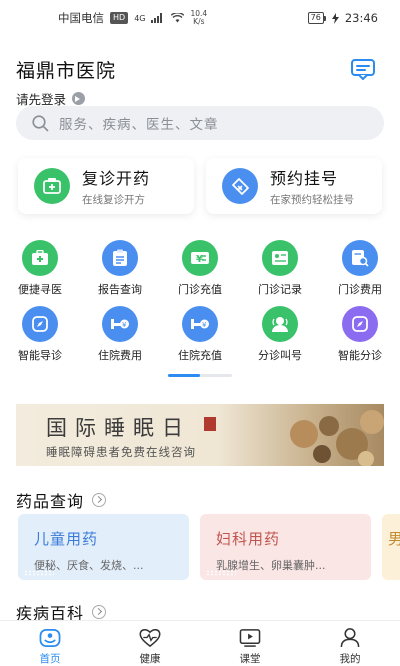  Describe the element at coordinates (66, 71) in the screenshot. I see `page-title: 福鼎市医院` at that location.